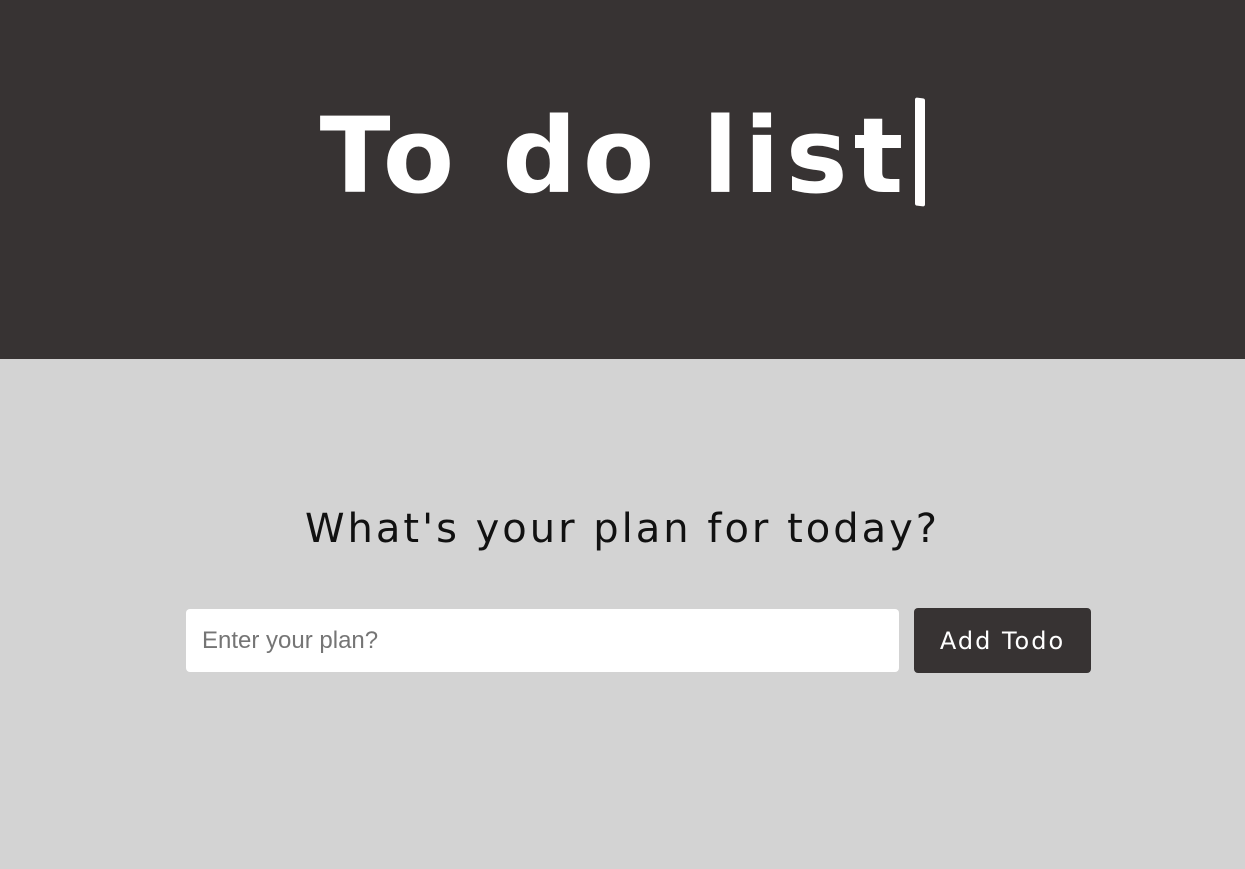 The width and height of the screenshot is (1245, 869). What do you see at coordinates (1002, 640) in the screenshot?
I see `add-todo-button: Add Todo` at bounding box center [1002, 640].